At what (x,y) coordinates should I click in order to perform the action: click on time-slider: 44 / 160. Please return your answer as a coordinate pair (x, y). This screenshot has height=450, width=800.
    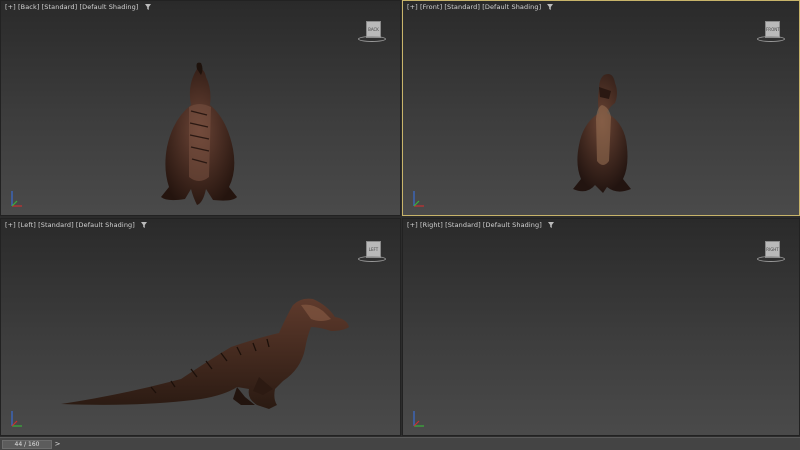
    Looking at the image, I should click on (27, 444).